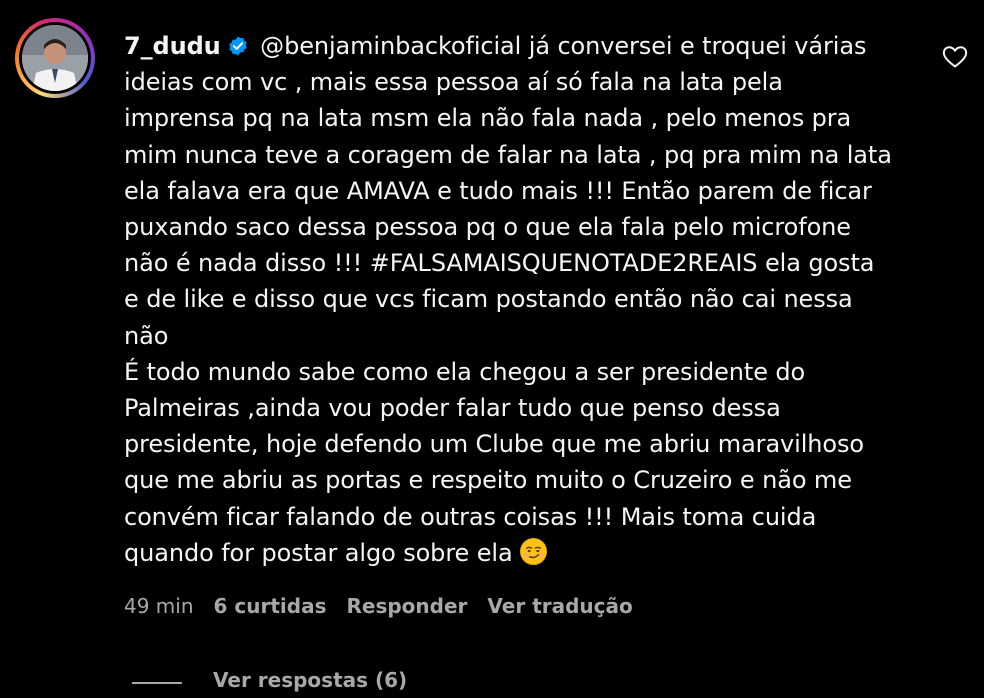 This screenshot has height=698, width=984. I want to click on reply-button: Responder, so click(407, 606).